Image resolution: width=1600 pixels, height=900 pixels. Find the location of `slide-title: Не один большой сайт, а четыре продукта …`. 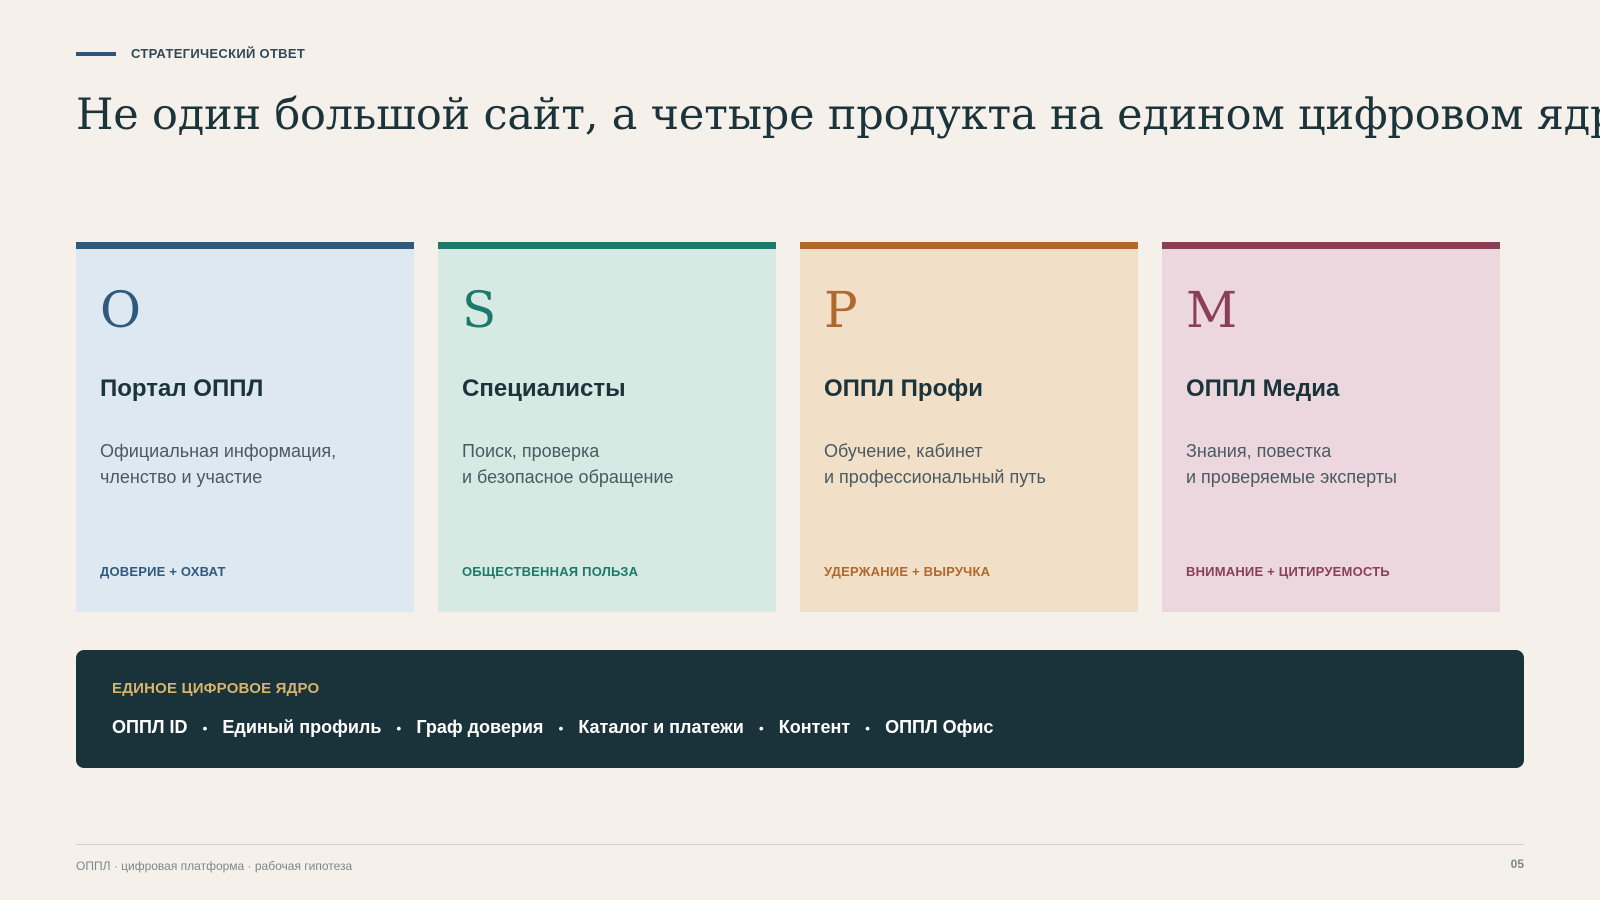

slide-title: Не один большой сайт, а четыре продукта … is located at coordinates (838, 115).